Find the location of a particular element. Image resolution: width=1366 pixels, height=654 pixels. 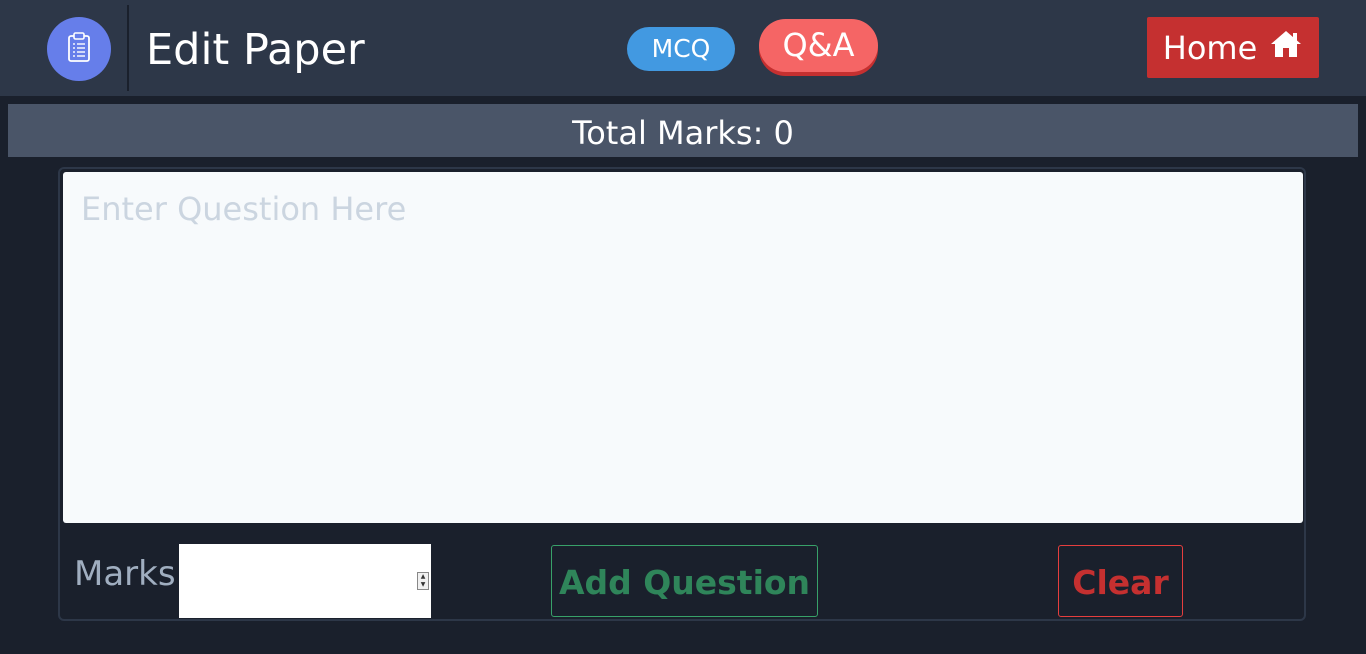

stepper-up-icon: ▲ is located at coordinates (423, 577).